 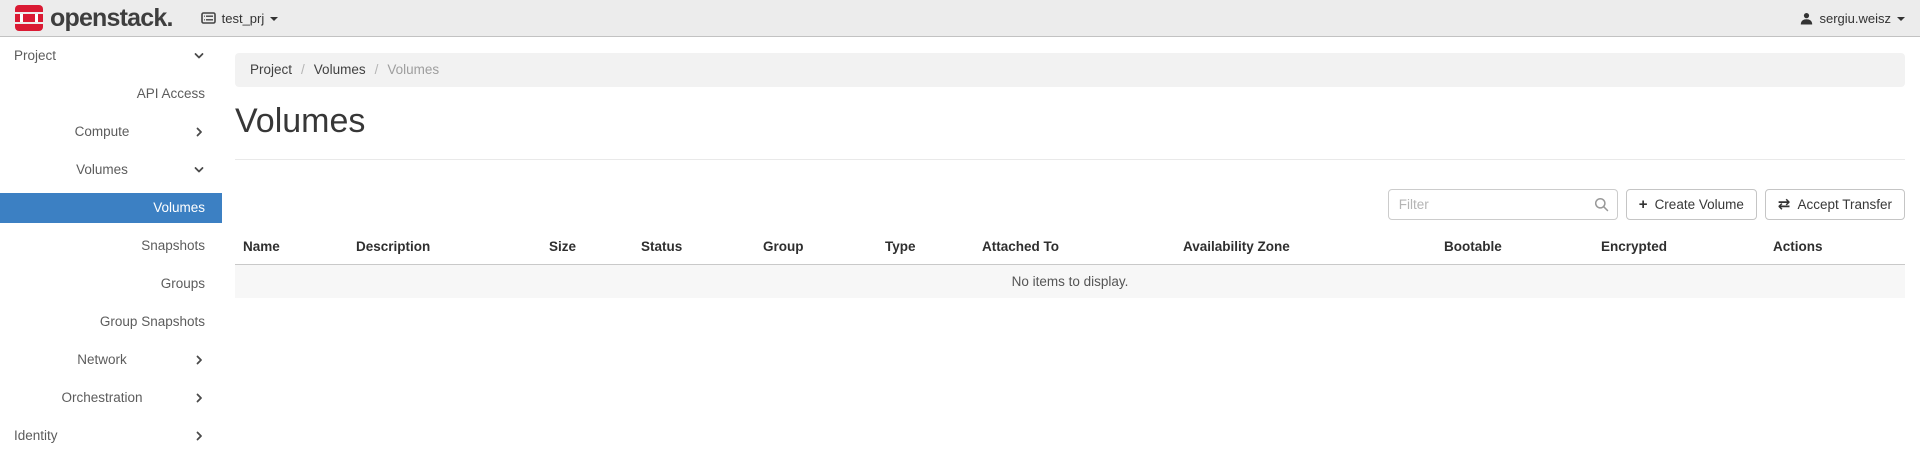 What do you see at coordinates (1835, 250) in the screenshot?
I see `column-header-actions: Actions` at bounding box center [1835, 250].